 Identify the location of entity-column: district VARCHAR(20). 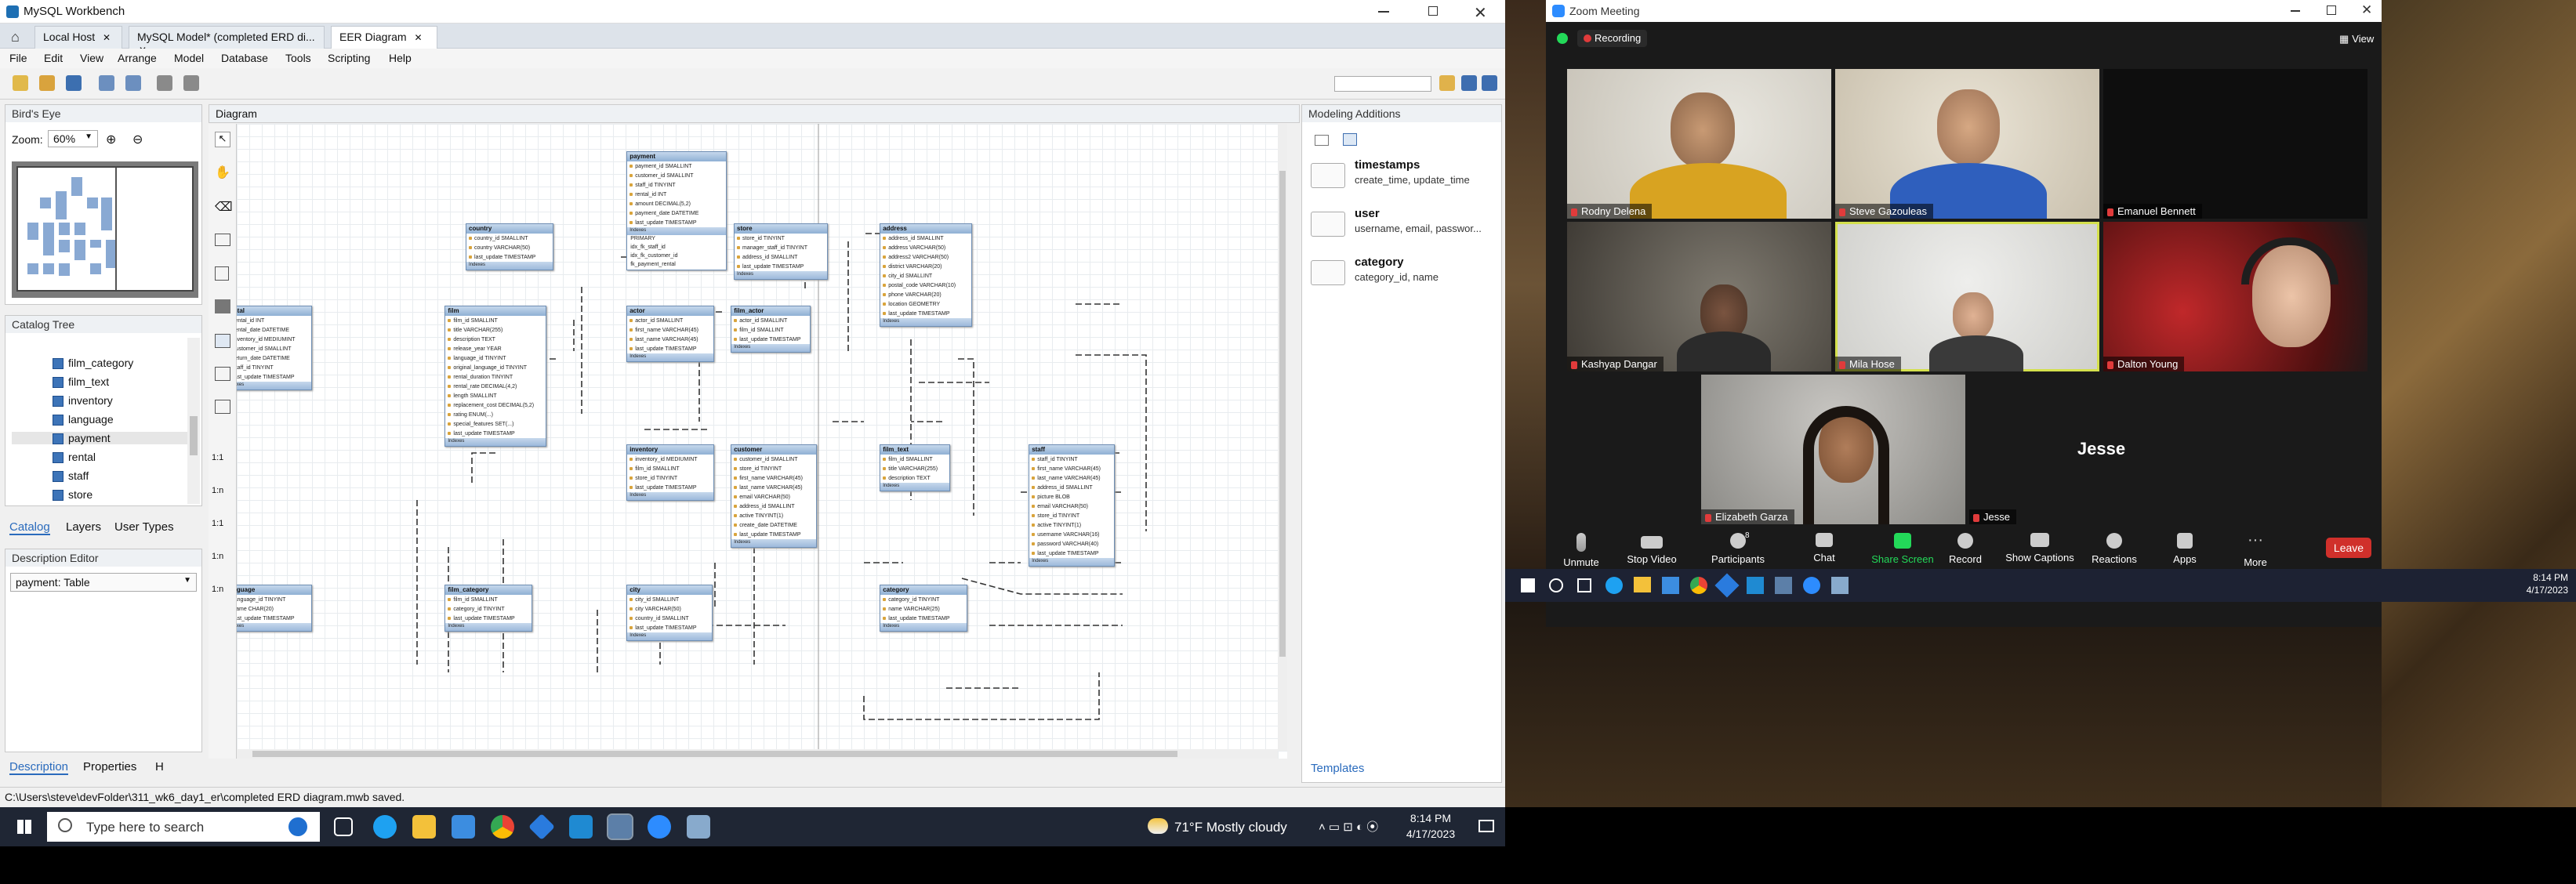
(926, 266).